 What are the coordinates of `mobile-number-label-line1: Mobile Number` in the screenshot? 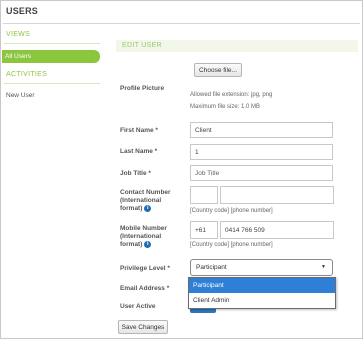 It's located at (143, 228).